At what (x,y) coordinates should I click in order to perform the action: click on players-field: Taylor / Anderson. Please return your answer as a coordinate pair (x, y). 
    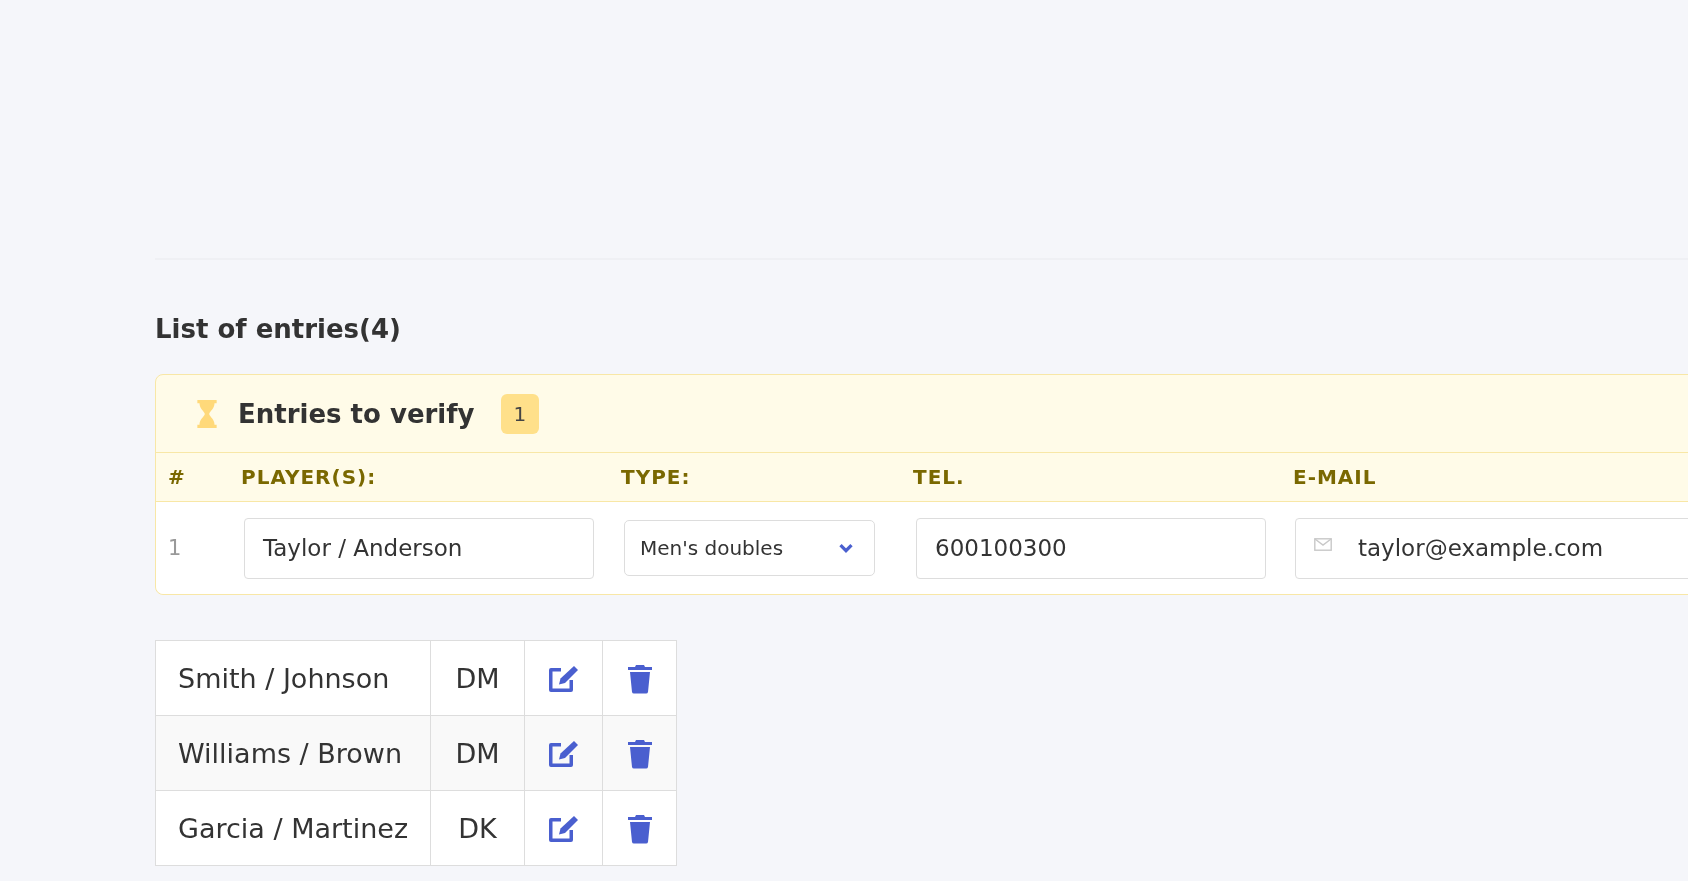
    Looking at the image, I should click on (419, 548).